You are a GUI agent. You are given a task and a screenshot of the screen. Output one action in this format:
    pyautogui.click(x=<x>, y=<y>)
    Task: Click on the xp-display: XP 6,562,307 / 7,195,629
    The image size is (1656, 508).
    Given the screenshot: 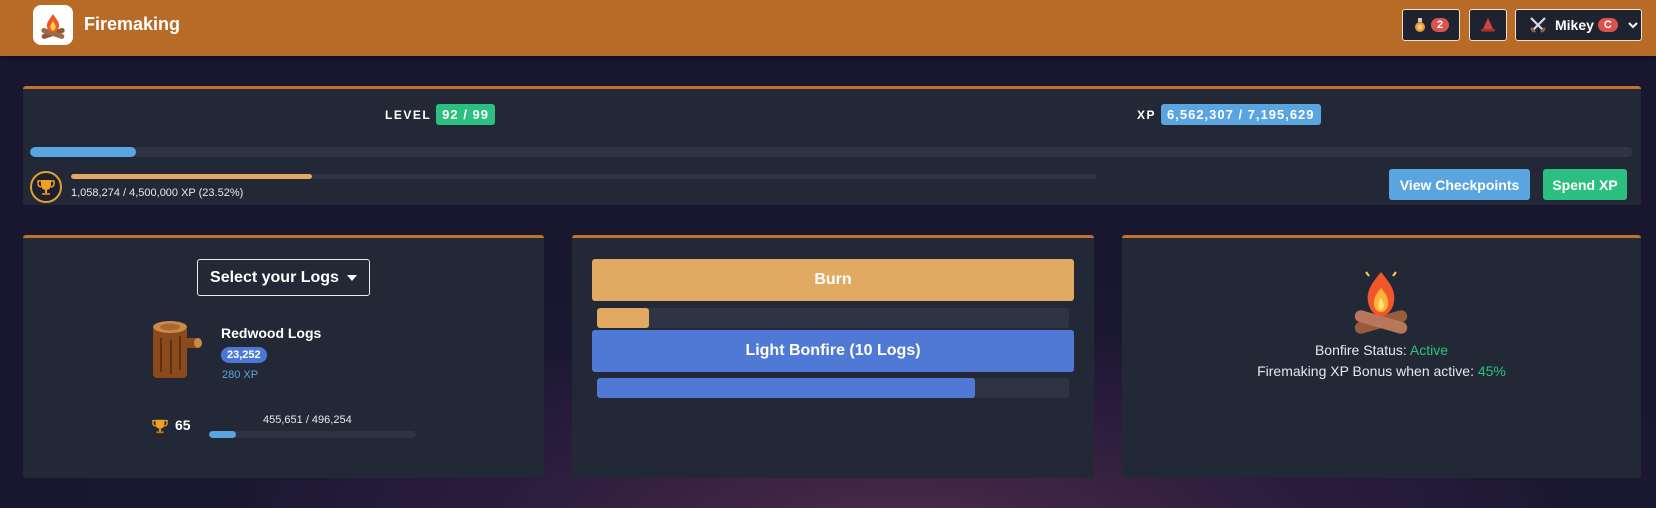 What is the action you would take?
    pyautogui.click(x=1229, y=114)
    